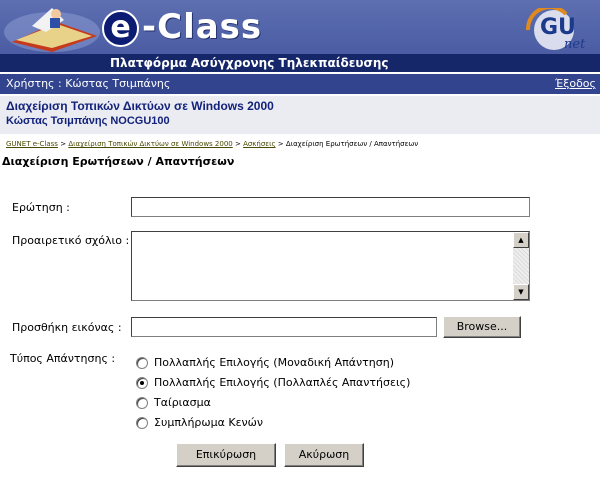 Image resolution: width=611 pixels, height=484 pixels. I want to click on gunet-logo-subtext: net, so click(575, 44).